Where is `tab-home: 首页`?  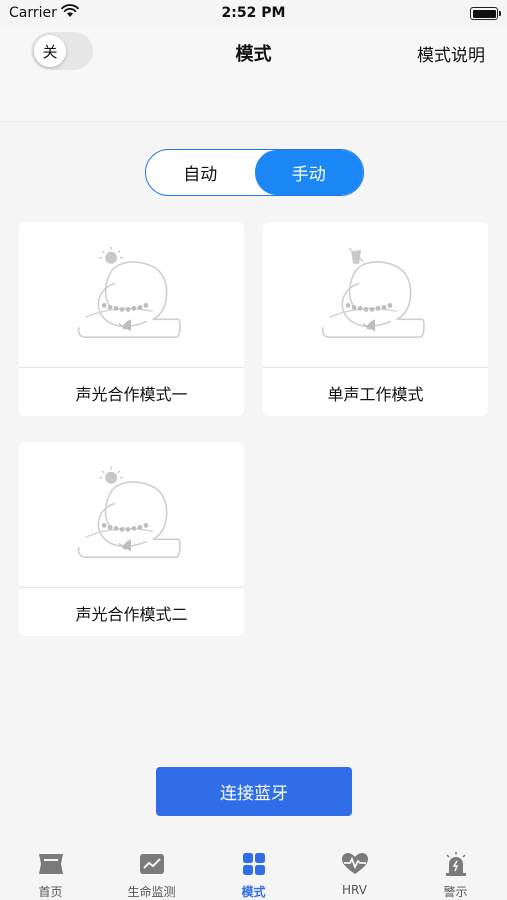
tab-home: 首页 is located at coordinates (50, 869).